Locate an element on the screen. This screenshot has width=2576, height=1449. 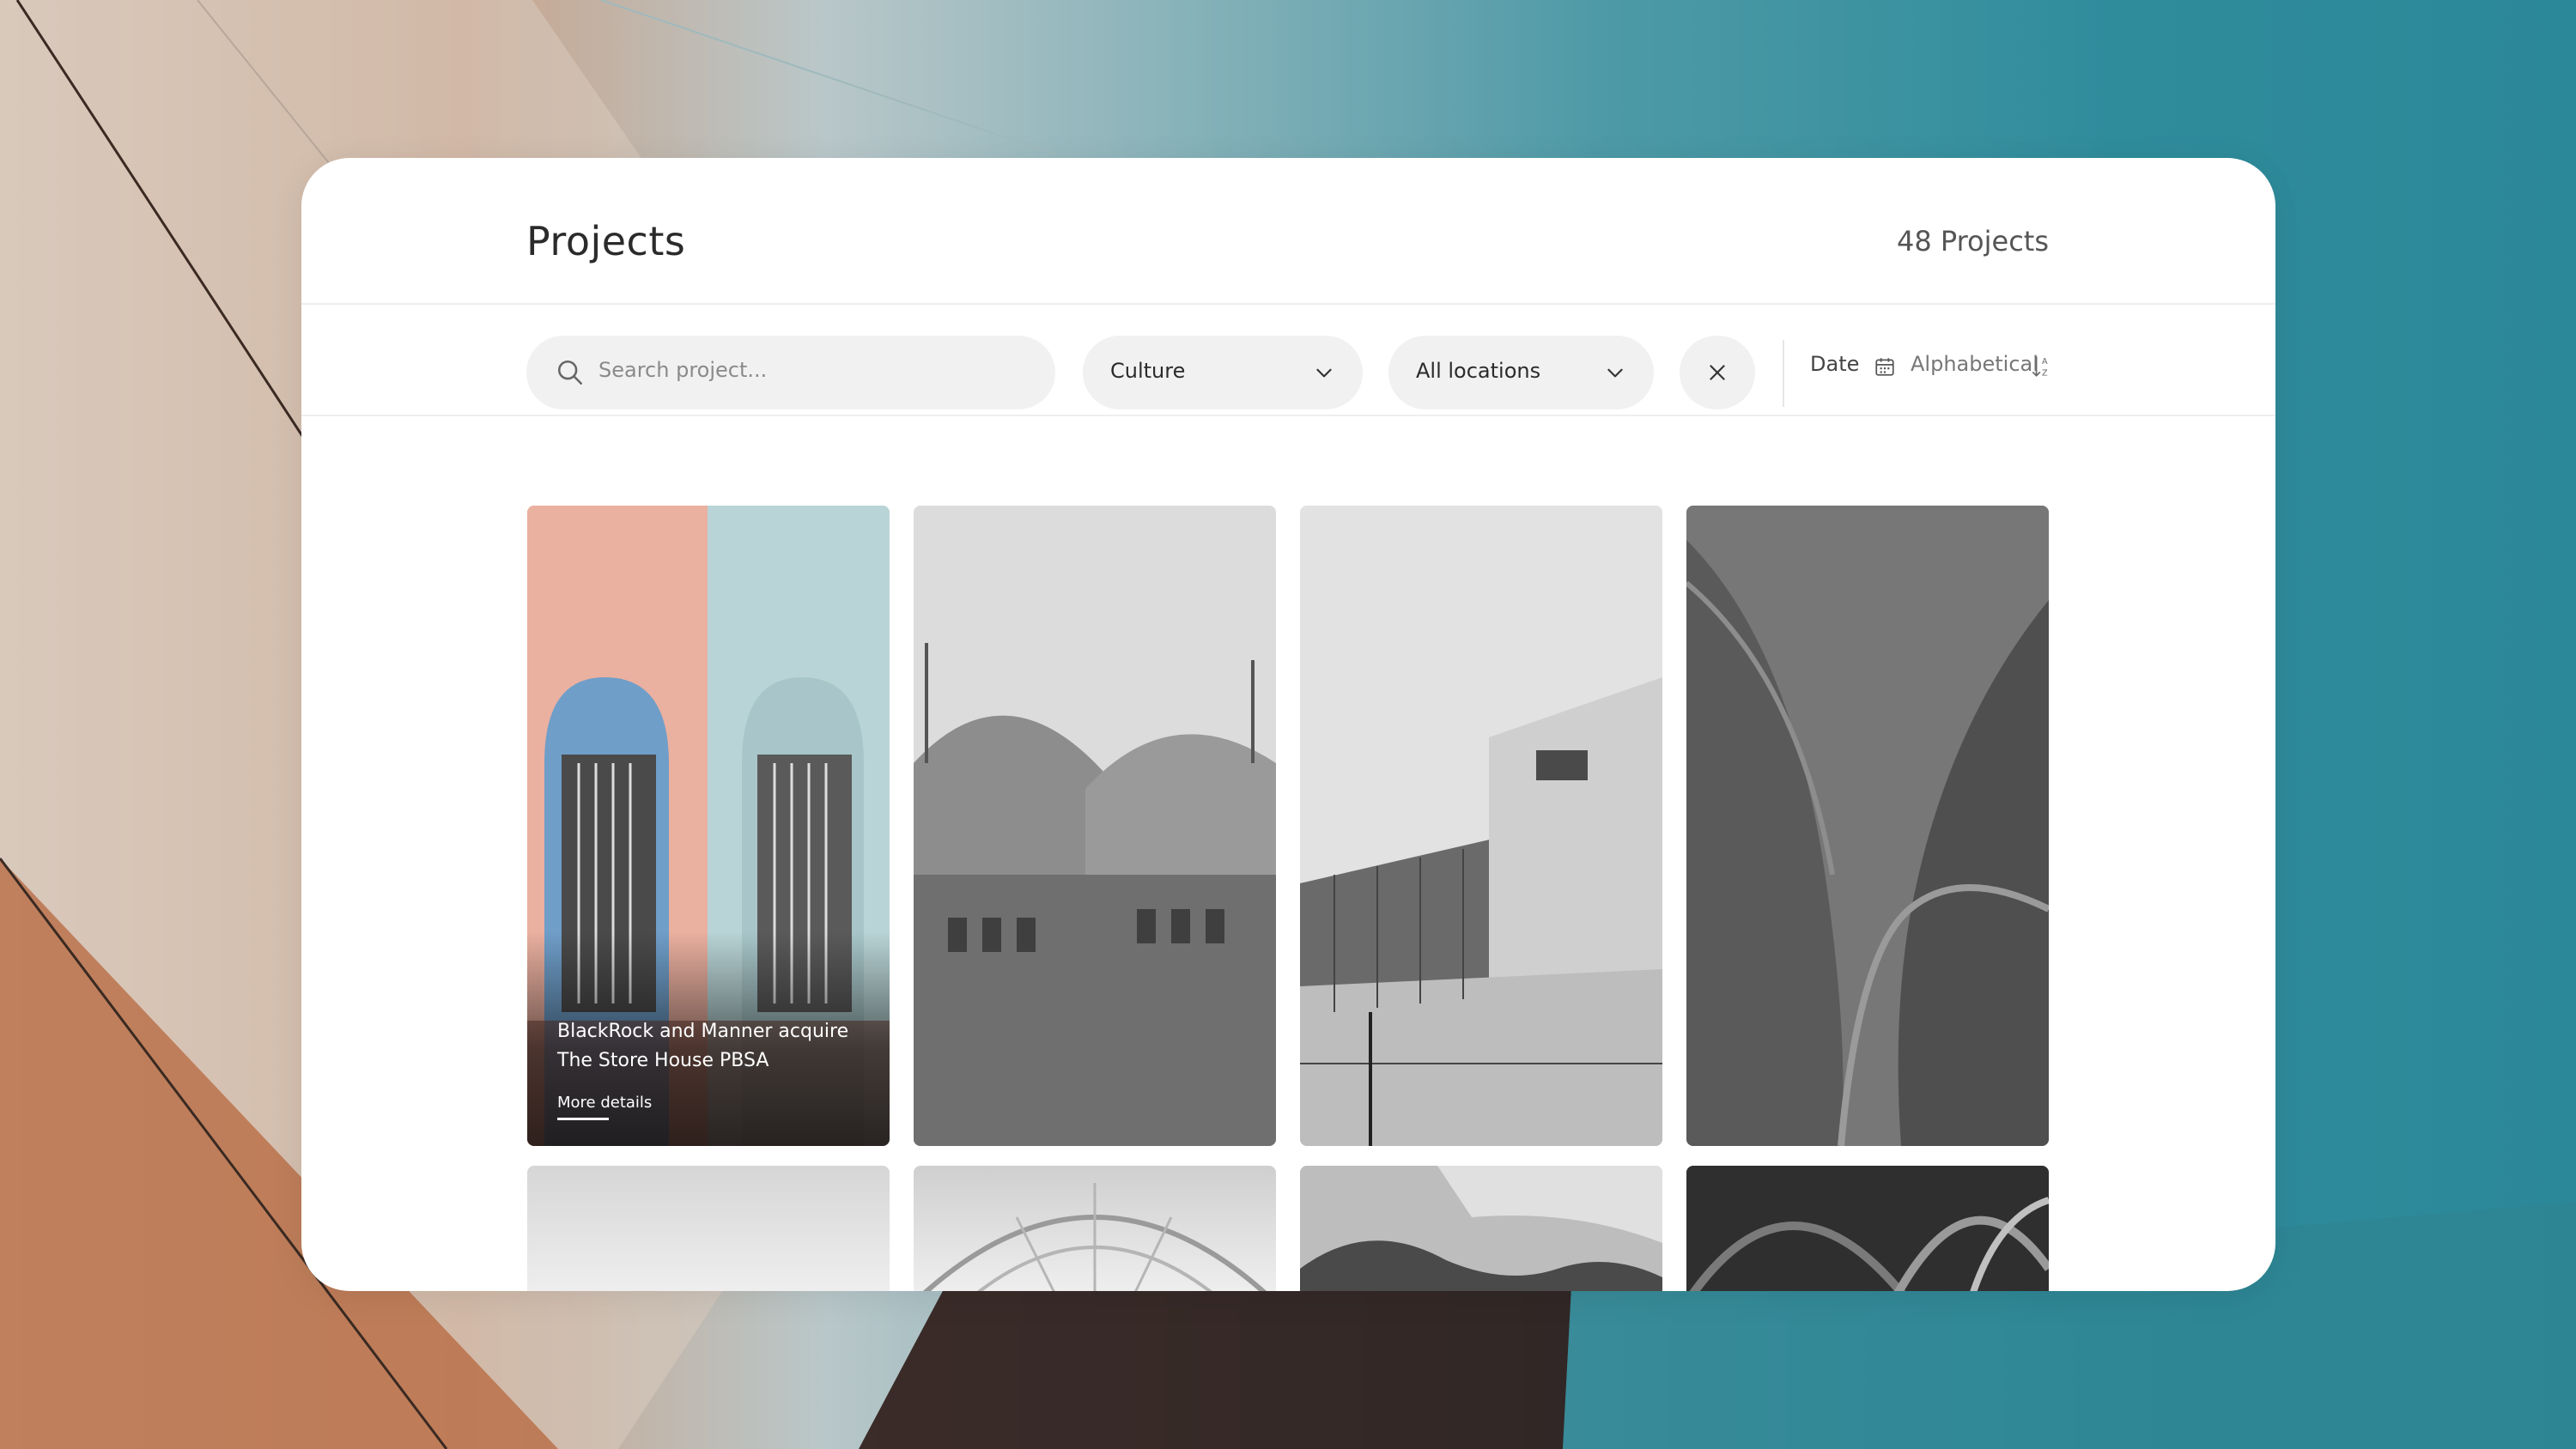
clear-filters-button is located at coordinates (1718, 372).